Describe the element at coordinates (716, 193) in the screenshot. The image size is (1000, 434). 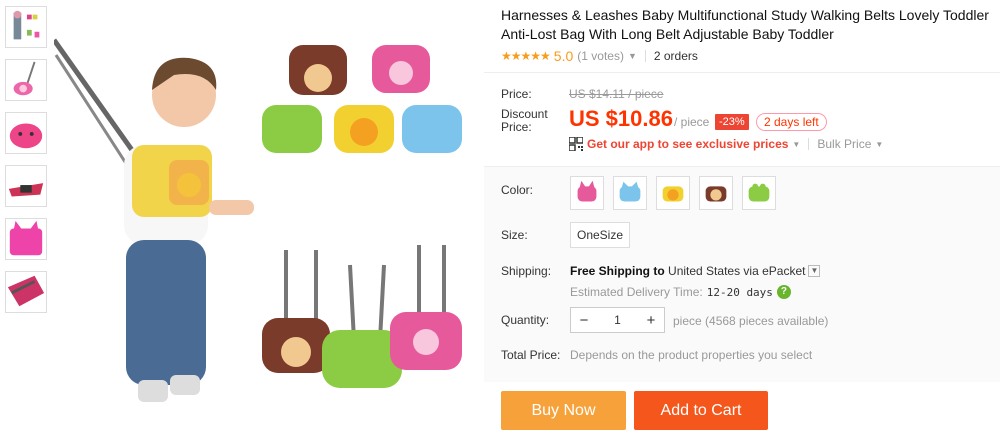
I see `color-swatch-brown` at that location.